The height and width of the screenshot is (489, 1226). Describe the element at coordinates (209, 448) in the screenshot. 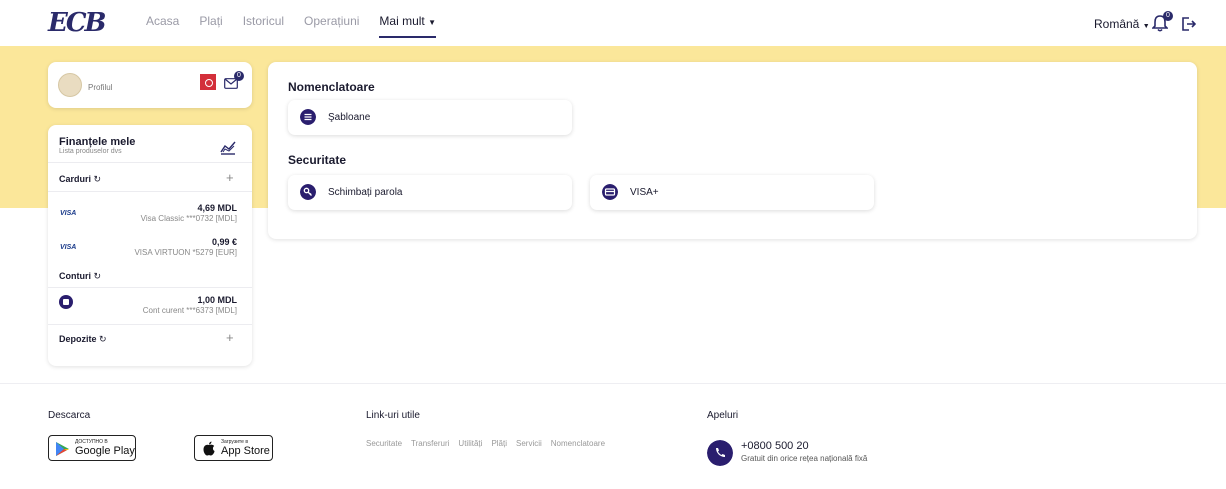

I see `apple-icon` at that location.